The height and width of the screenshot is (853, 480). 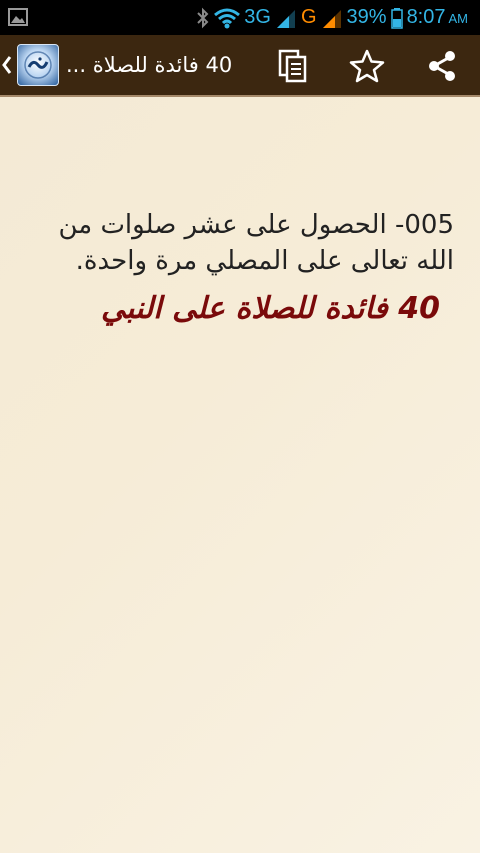 I want to click on app-logo, so click(x=38, y=65).